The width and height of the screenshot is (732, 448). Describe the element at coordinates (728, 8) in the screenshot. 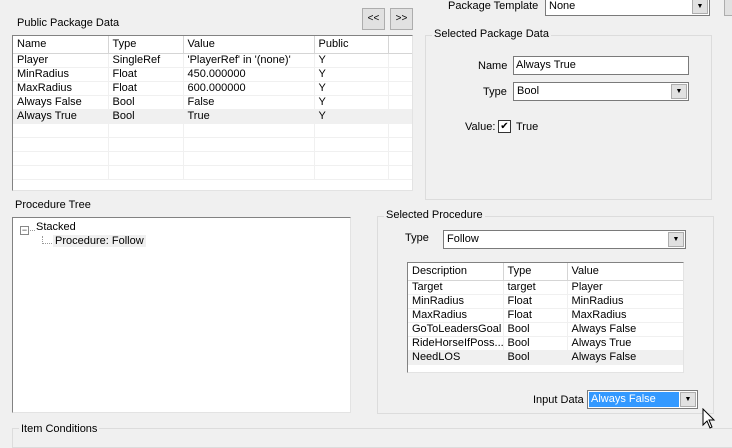

I see `template-edit-button` at that location.